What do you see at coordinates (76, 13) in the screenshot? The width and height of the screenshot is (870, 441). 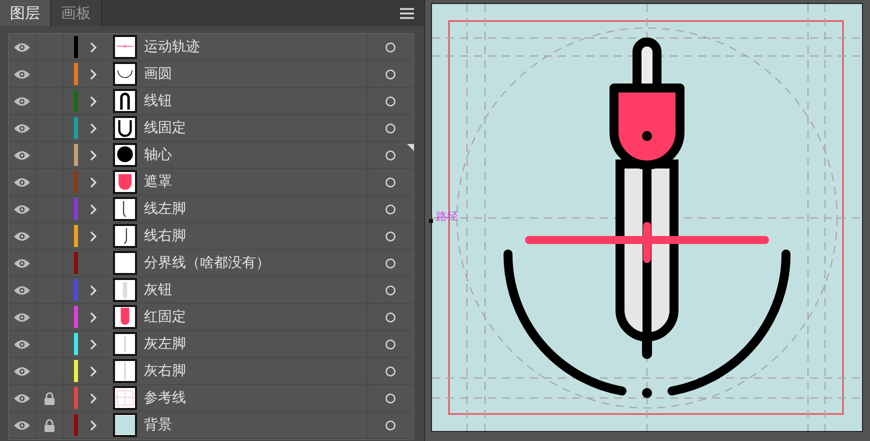 I see `panel-tab: 画板` at bounding box center [76, 13].